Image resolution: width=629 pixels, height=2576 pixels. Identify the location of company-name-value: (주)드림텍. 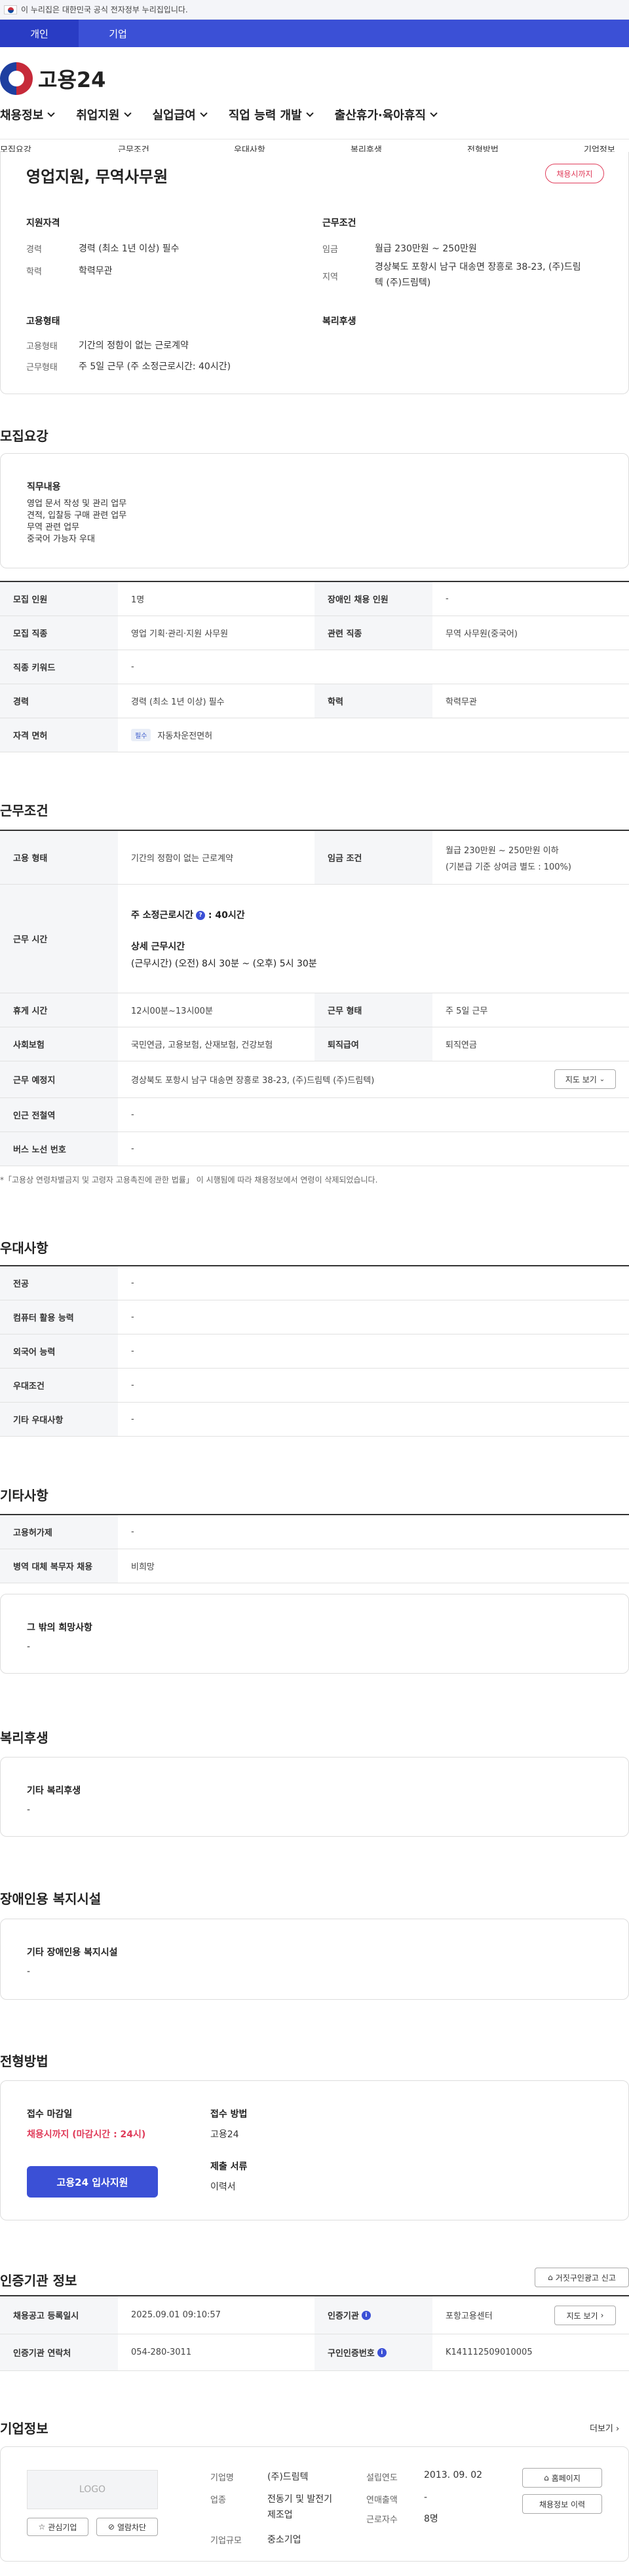
(288, 2477).